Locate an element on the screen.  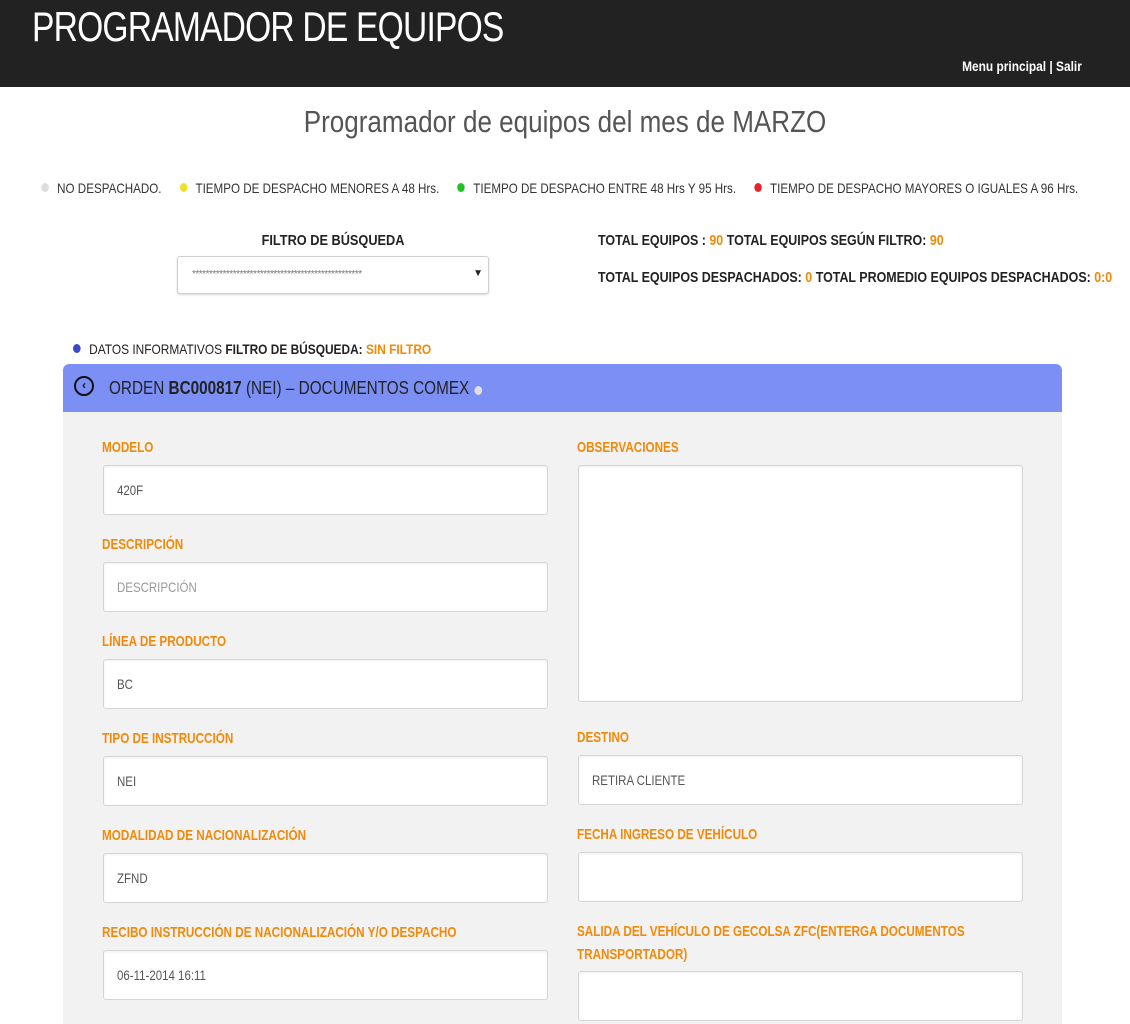
filter-label: FILTRO DE BÚSQUEDA is located at coordinates (333, 240).